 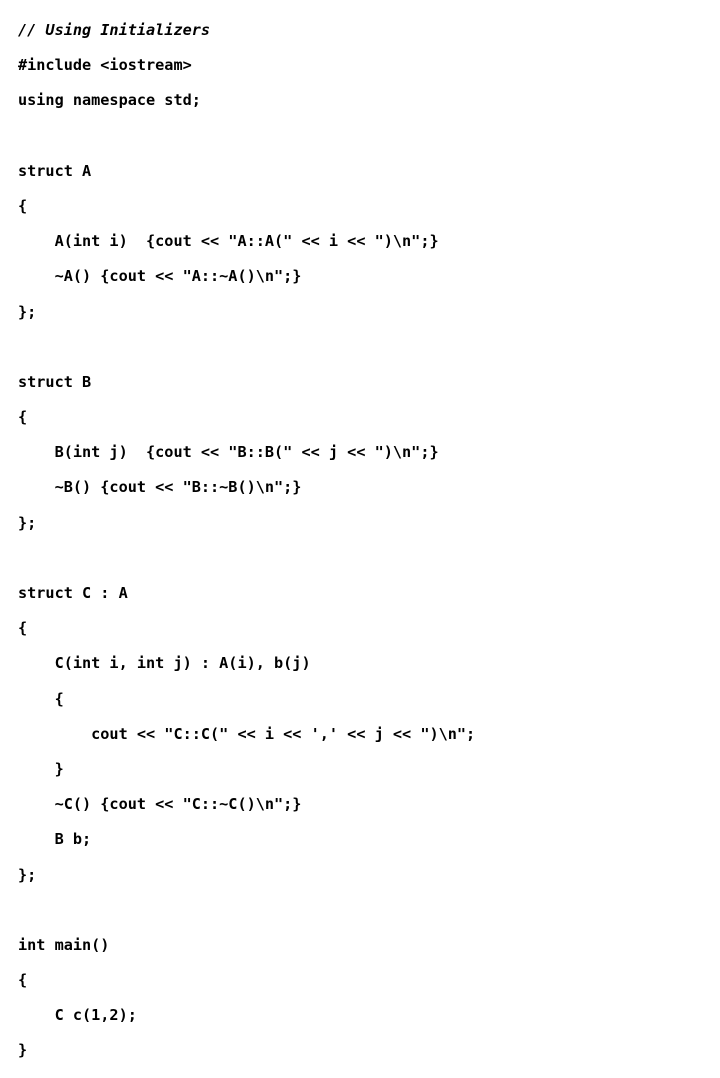 What do you see at coordinates (64, 944) in the screenshot?
I see `code-line: int main()` at bounding box center [64, 944].